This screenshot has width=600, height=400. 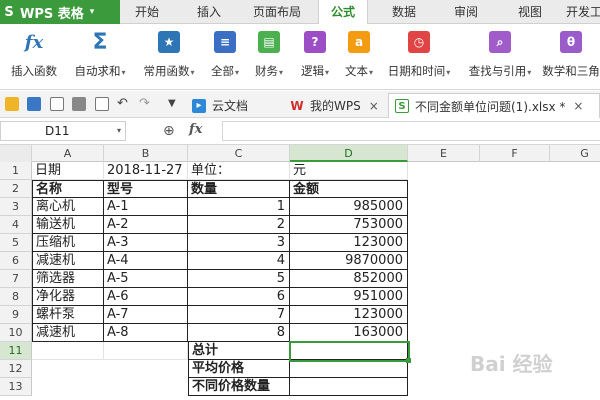 What do you see at coordinates (349, 387) in the screenshot?
I see `cell-d13` at bounding box center [349, 387].